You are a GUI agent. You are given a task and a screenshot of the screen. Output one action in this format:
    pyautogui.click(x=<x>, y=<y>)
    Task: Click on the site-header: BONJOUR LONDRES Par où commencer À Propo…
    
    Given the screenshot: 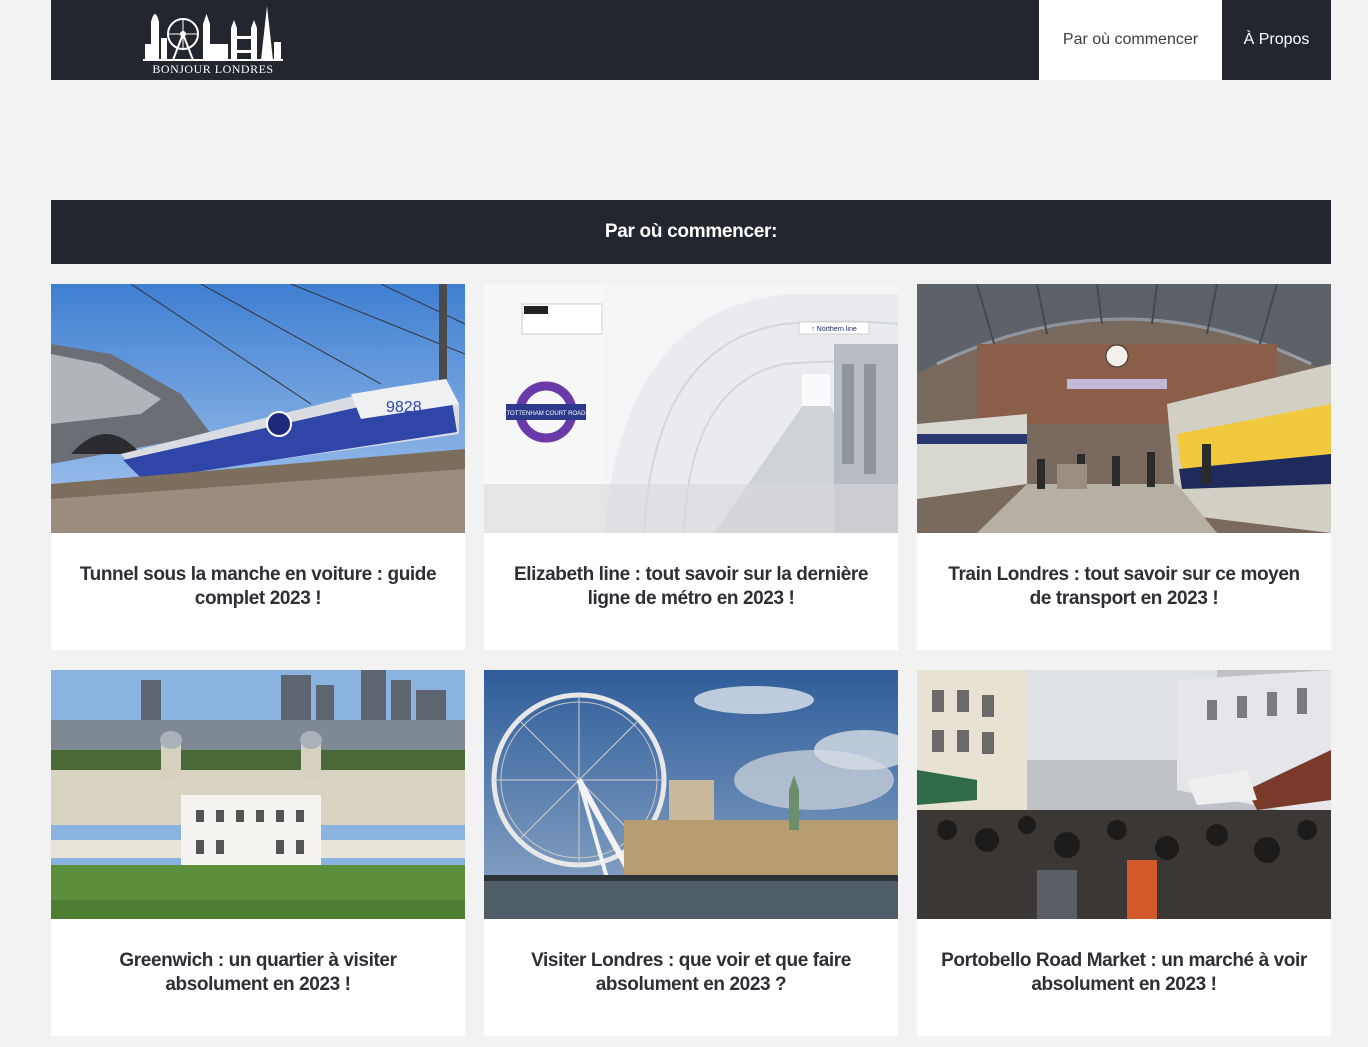 What is the action you would take?
    pyautogui.click(x=691, y=40)
    